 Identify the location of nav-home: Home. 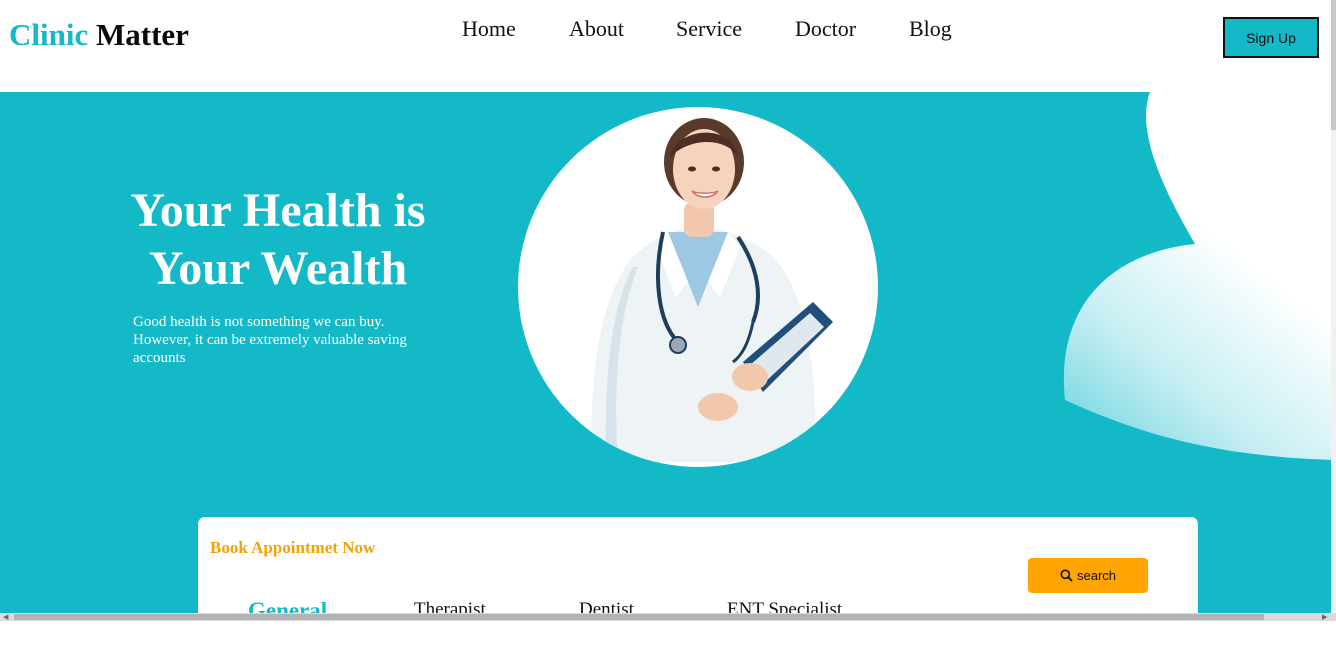
(489, 29).